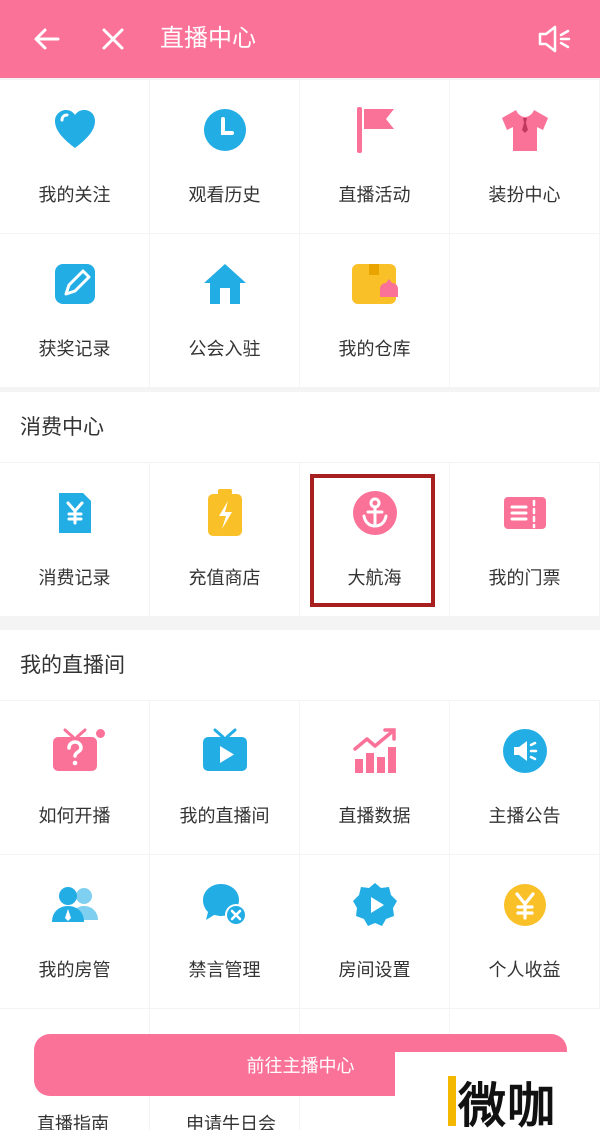 The height and width of the screenshot is (1130, 600). I want to click on clock-icon, so click(225, 130).